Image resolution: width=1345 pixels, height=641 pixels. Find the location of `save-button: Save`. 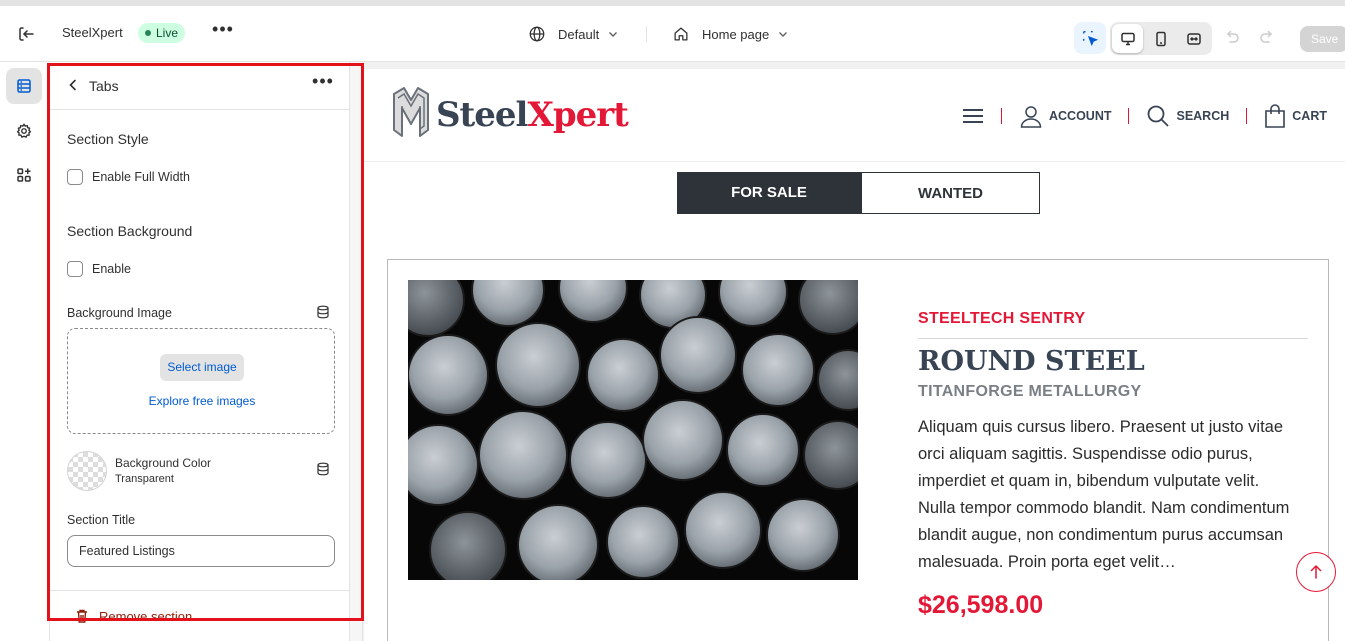

save-button: Save is located at coordinates (1322, 39).